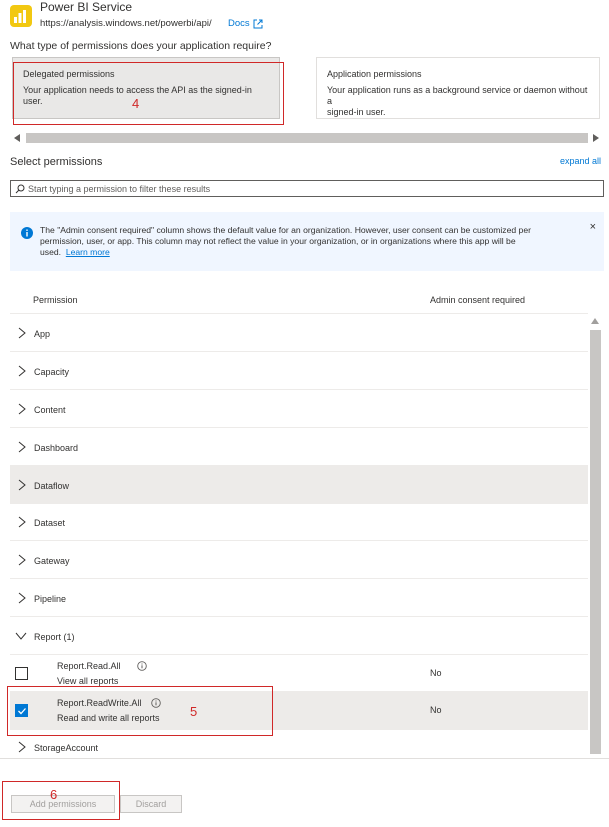 The image size is (609, 827). What do you see at coordinates (595, 321) in the screenshot?
I see `scroll-up-icon` at bounding box center [595, 321].